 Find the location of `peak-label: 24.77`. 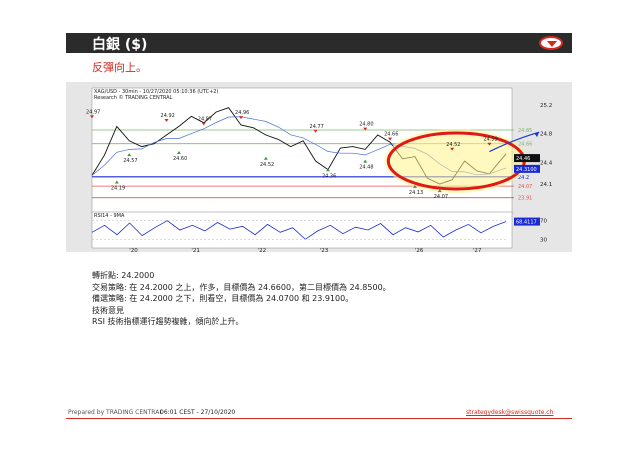

peak-label: 24.77 is located at coordinates (317, 127).